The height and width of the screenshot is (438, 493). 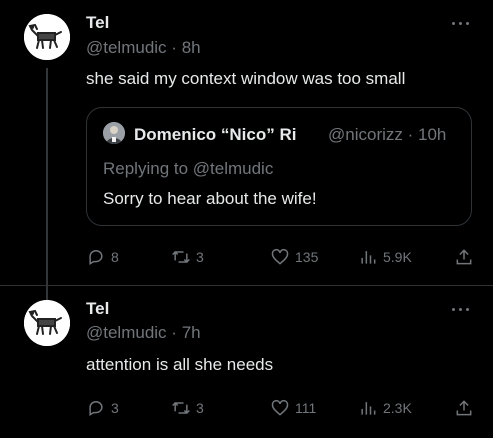 What do you see at coordinates (397, 408) in the screenshot?
I see `views-count: 2.3K` at bounding box center [397, 408].